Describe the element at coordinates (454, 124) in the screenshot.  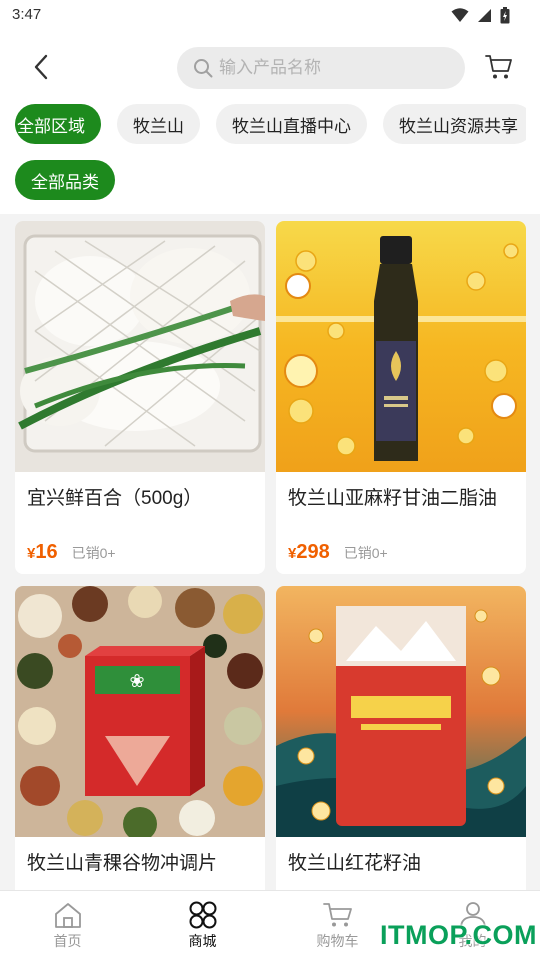
I see `region-chip-resource-share: 牧兰山资源共享` at that location.